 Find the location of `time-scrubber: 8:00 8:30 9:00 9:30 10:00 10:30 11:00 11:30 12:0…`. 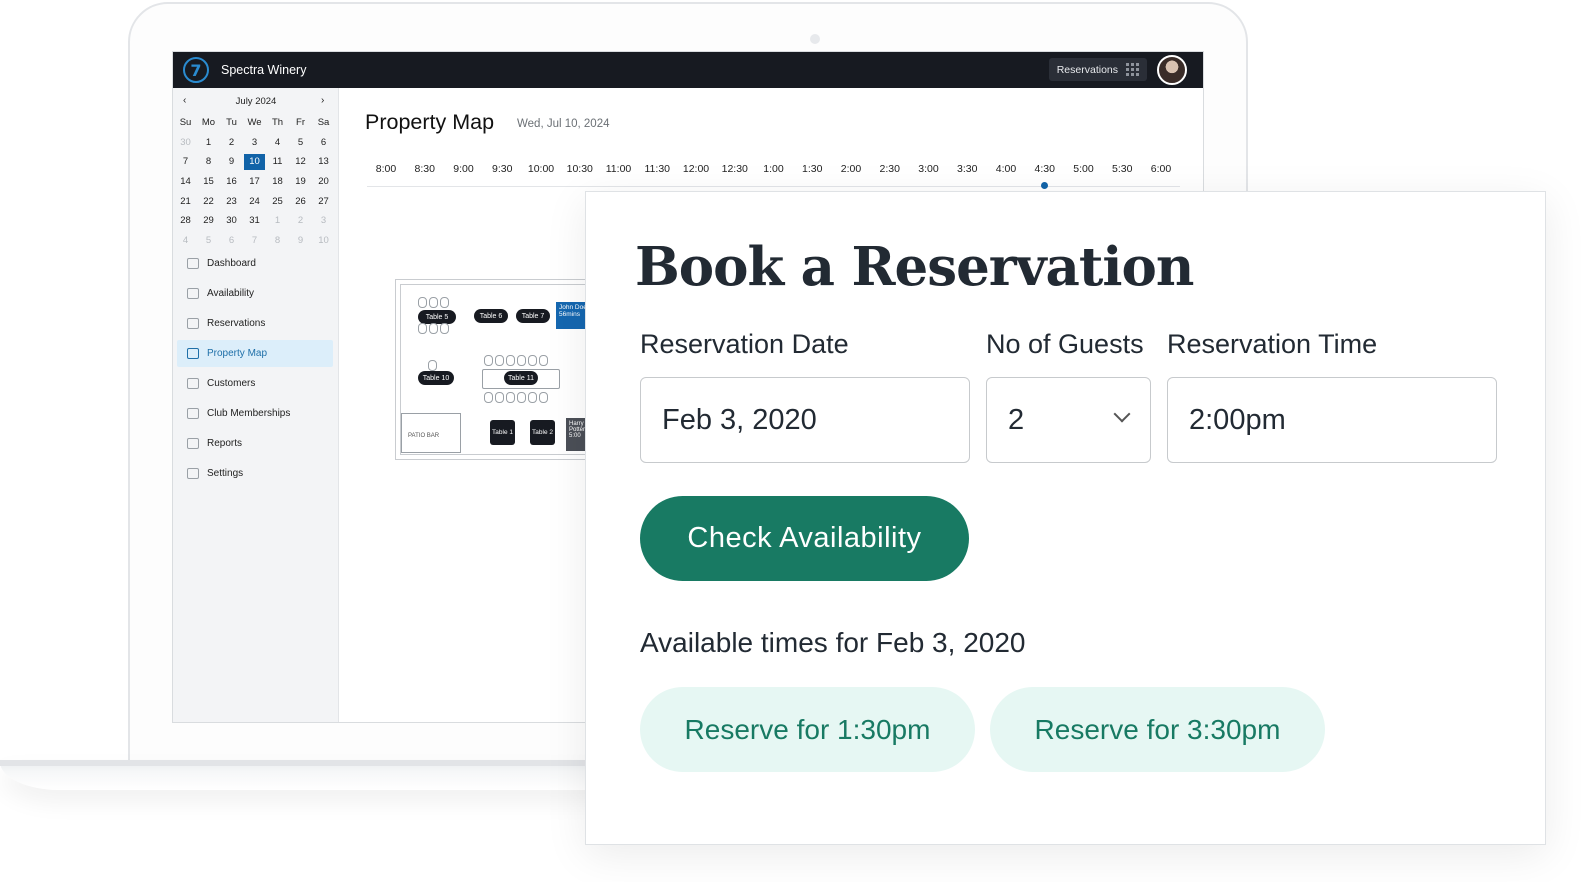

time-scrubber: 8:00 8:30 9:00 9:30 10:00 10:30 11:00 11:30 12:0… is located at coordinates (773, 176).